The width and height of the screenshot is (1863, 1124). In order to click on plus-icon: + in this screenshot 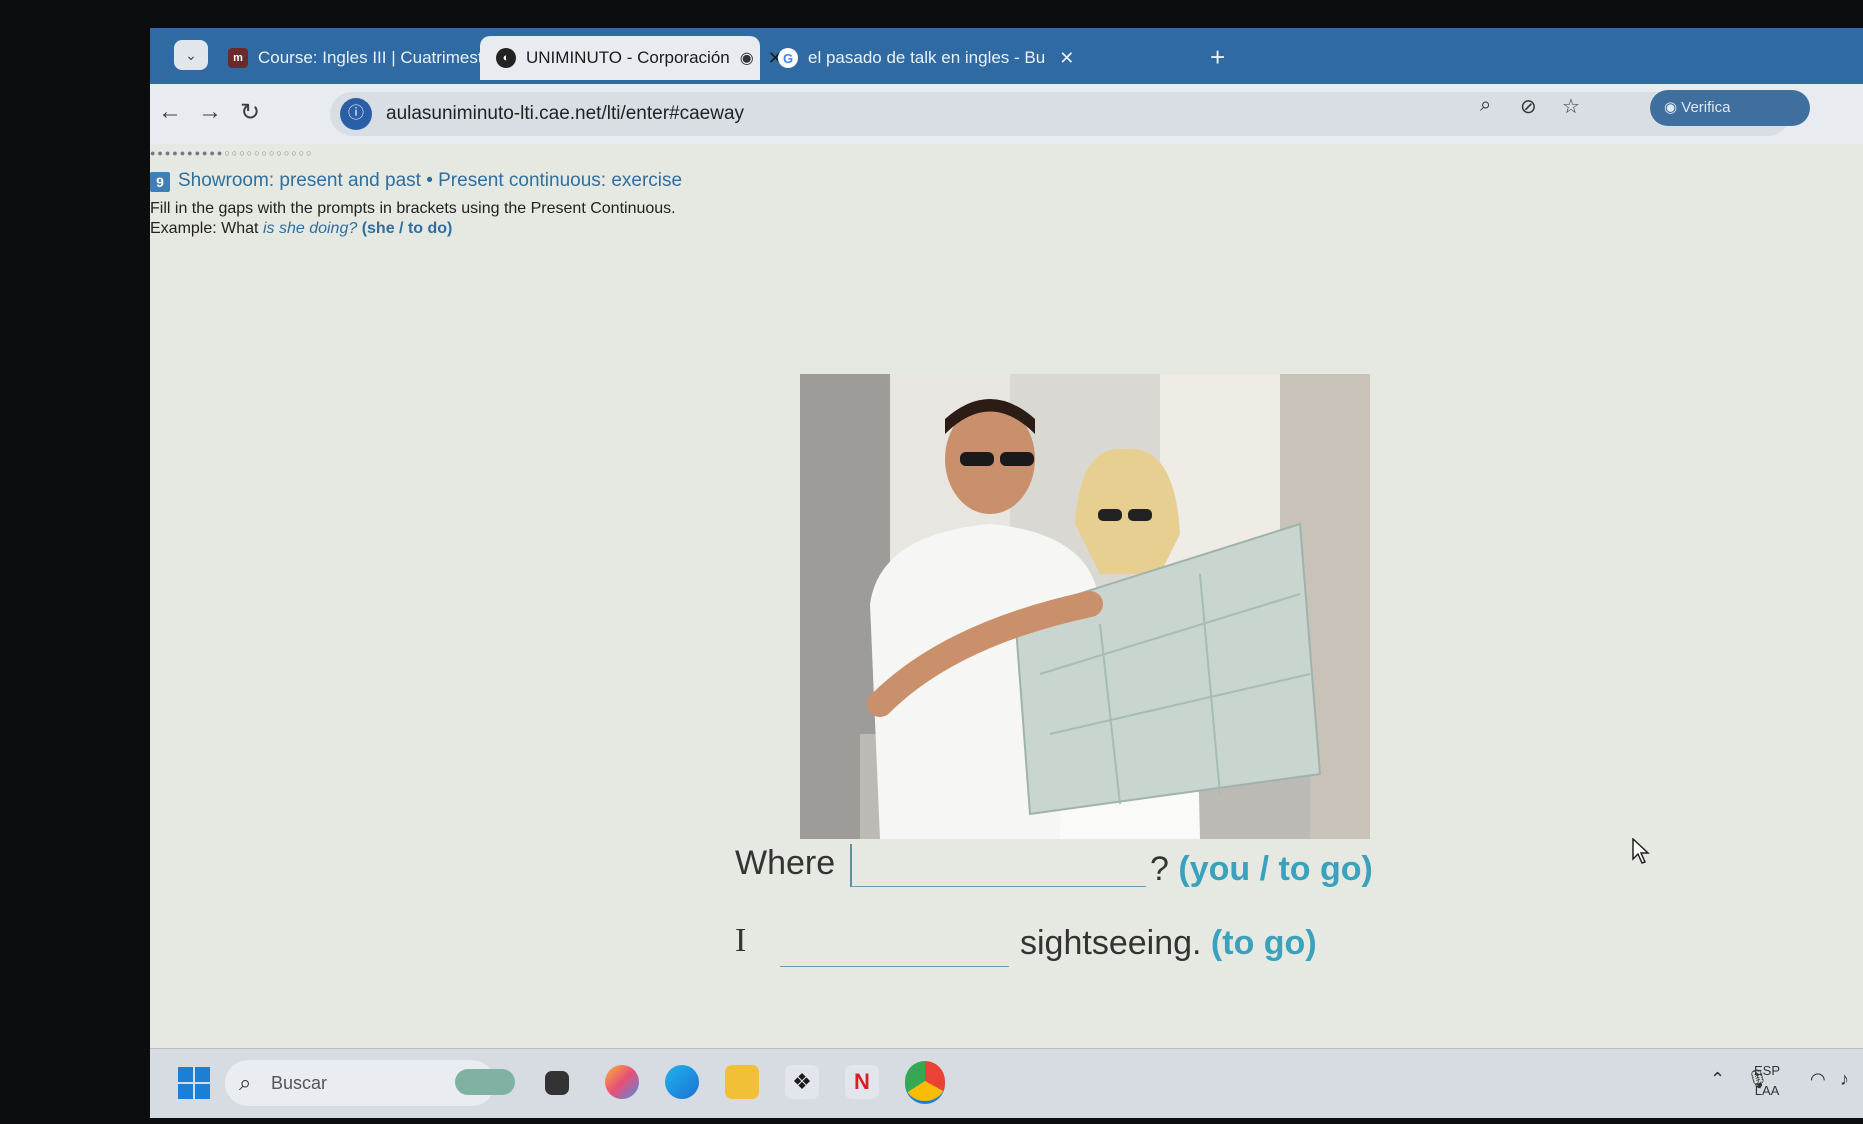, I will do `click(1218, 57)`.